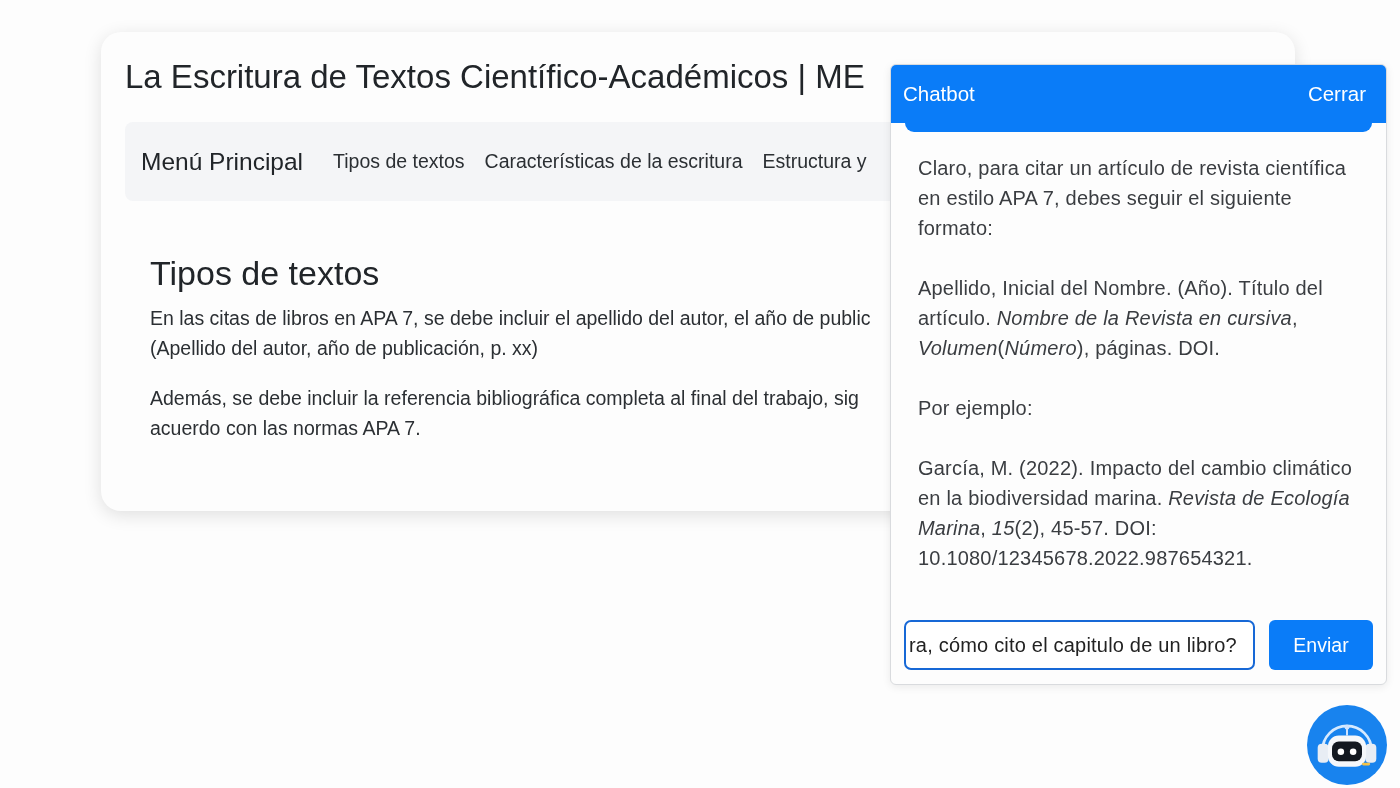 The width and height of the screenshot is (1400, 788). I want to click on close-button: Cerrar, so click(1336, 94).